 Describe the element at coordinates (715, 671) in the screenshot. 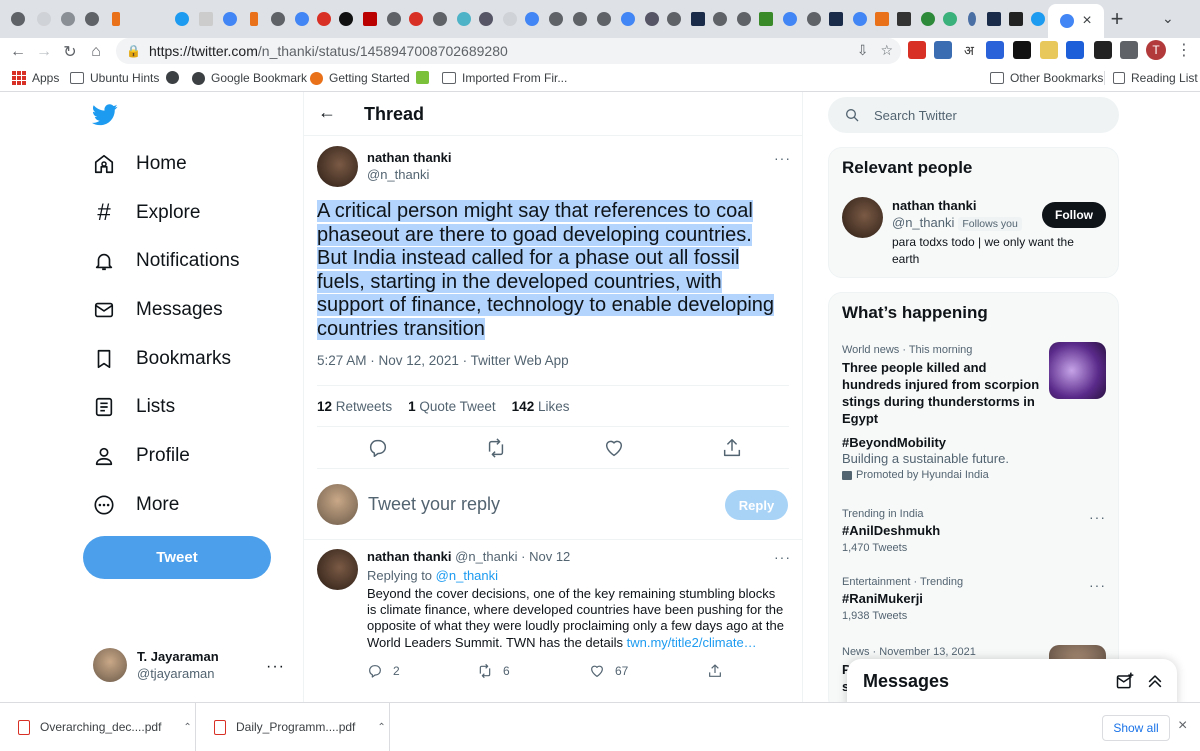

I see `share-action` at that location.